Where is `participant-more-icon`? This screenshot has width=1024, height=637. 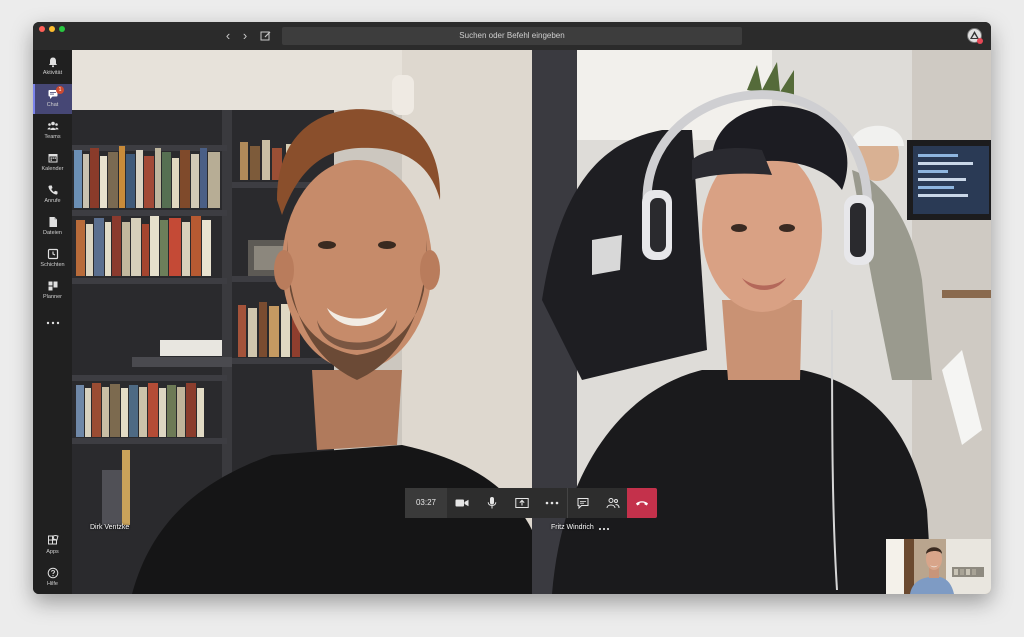
participant-more-icon is located at coordinates (604, 529).